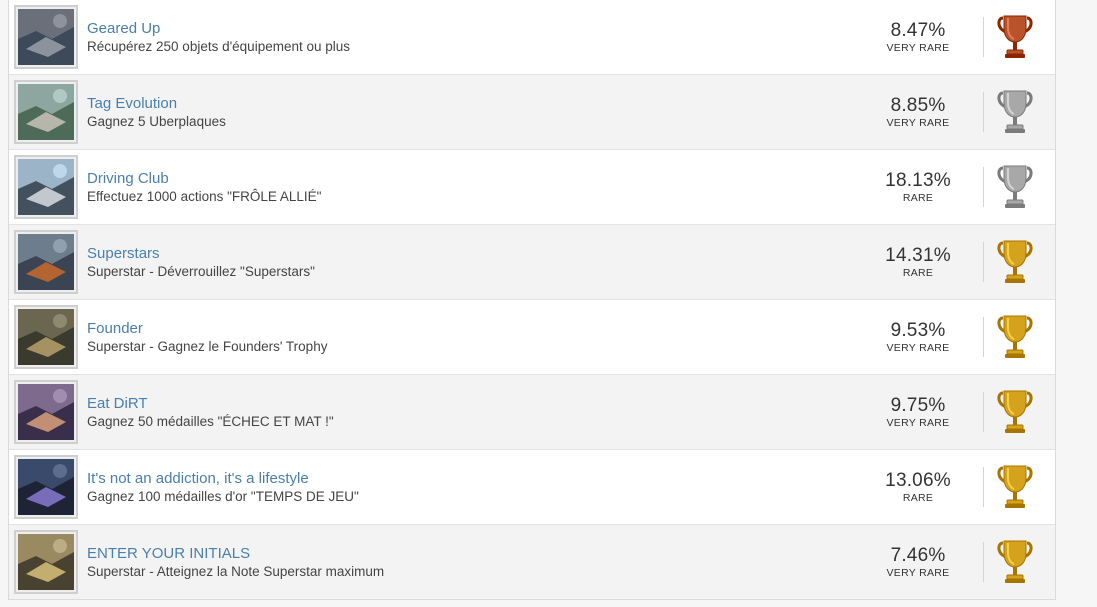 This screenshot has width=1097, height=607. I want to click on achievement-percent: 8.47%, so click(918, 30).